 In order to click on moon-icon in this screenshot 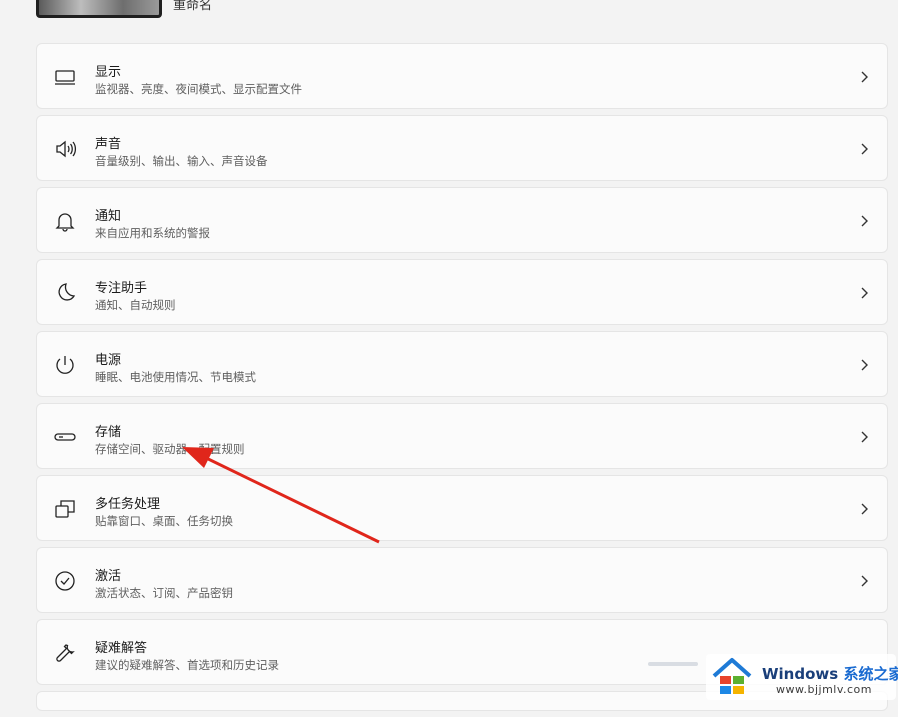, I will do `click(65, 293)`.